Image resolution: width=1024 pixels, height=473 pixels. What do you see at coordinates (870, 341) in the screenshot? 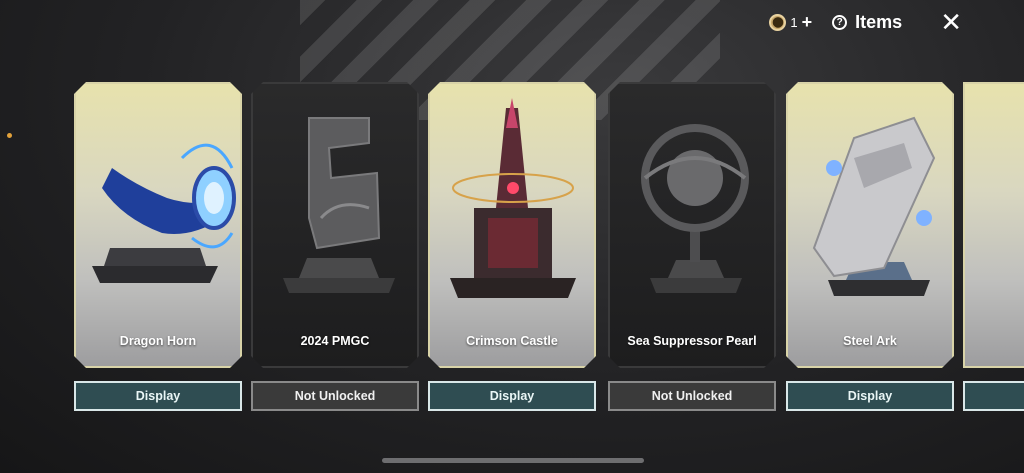
I see `item-name: Steel Ark` at bounding box center [870, 341].